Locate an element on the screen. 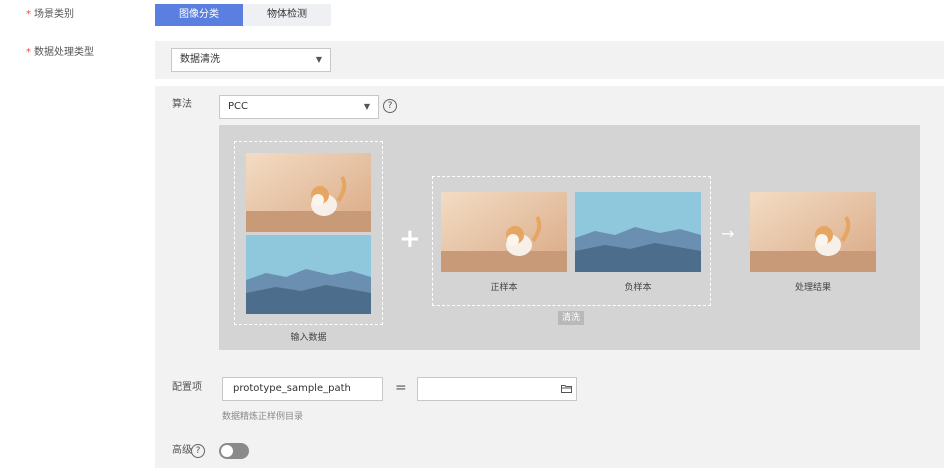 The image size is (944, 468). negative-sample-caption: 负样本 is located at coordinates (638, 288).